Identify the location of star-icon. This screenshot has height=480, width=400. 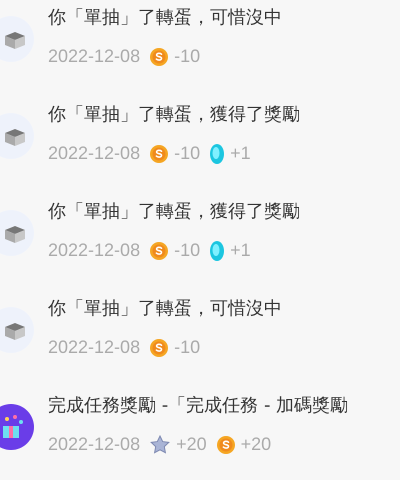
(160, 444).